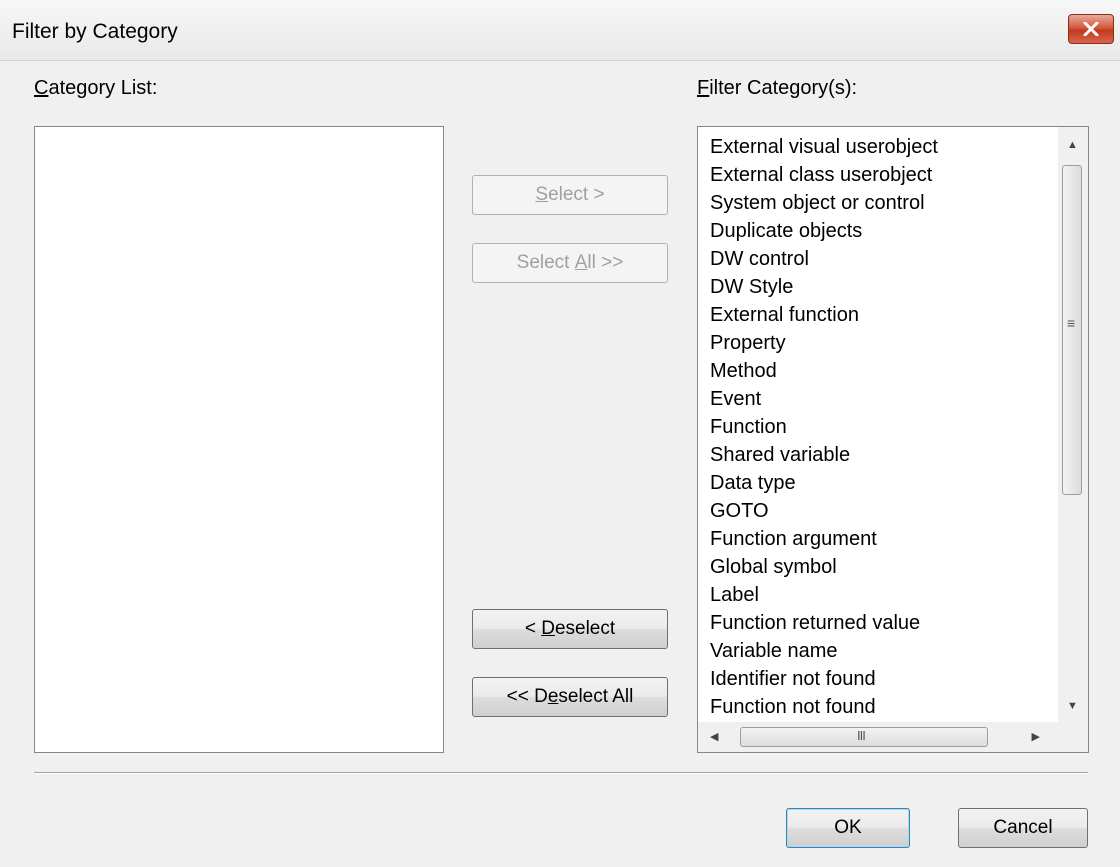 This screenshot has width=1120, height=867. Describe the element at coordinates (1072, 706) in the screenshot. I see `down-arrow-icon: ▼` at that location.